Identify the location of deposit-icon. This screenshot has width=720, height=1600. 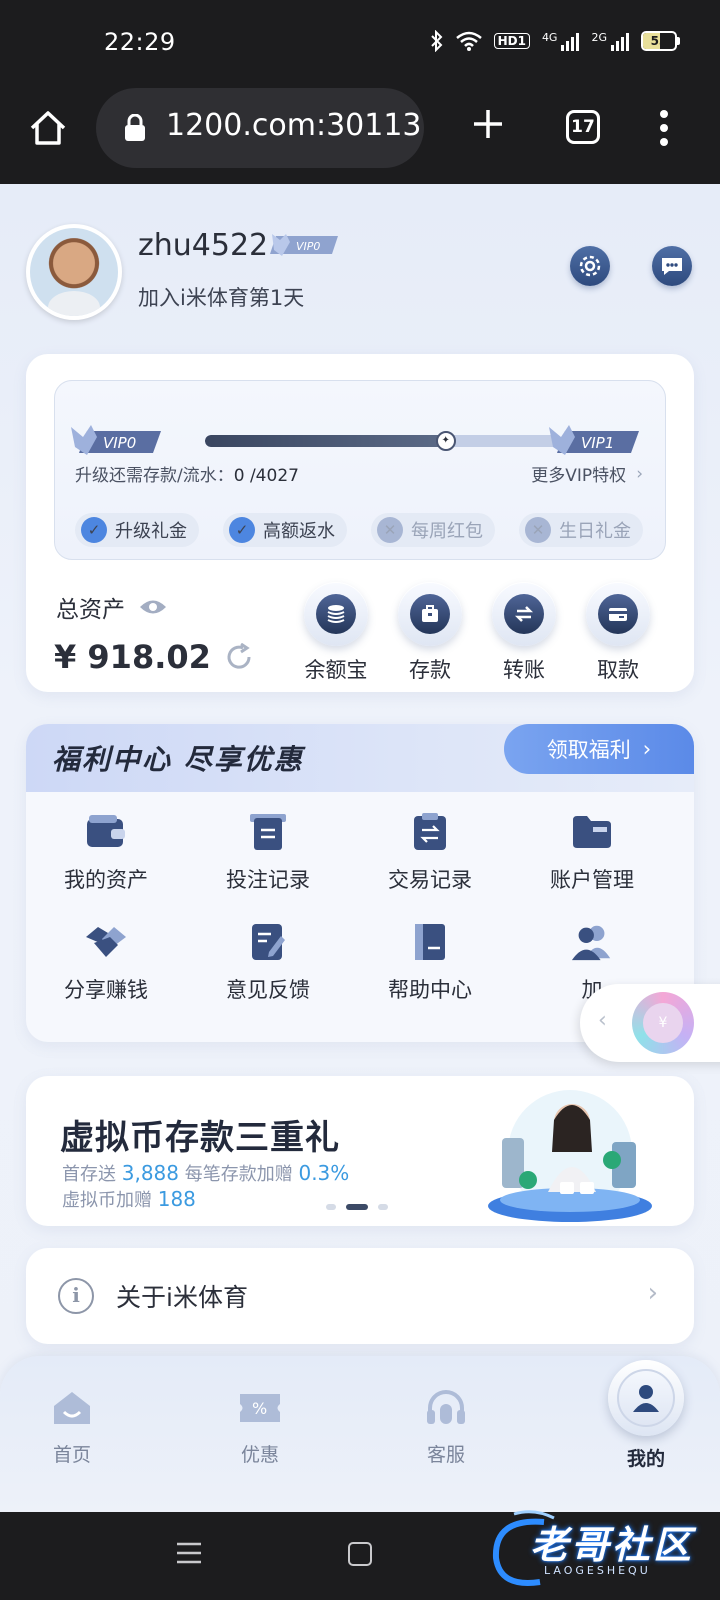
(430, 613).